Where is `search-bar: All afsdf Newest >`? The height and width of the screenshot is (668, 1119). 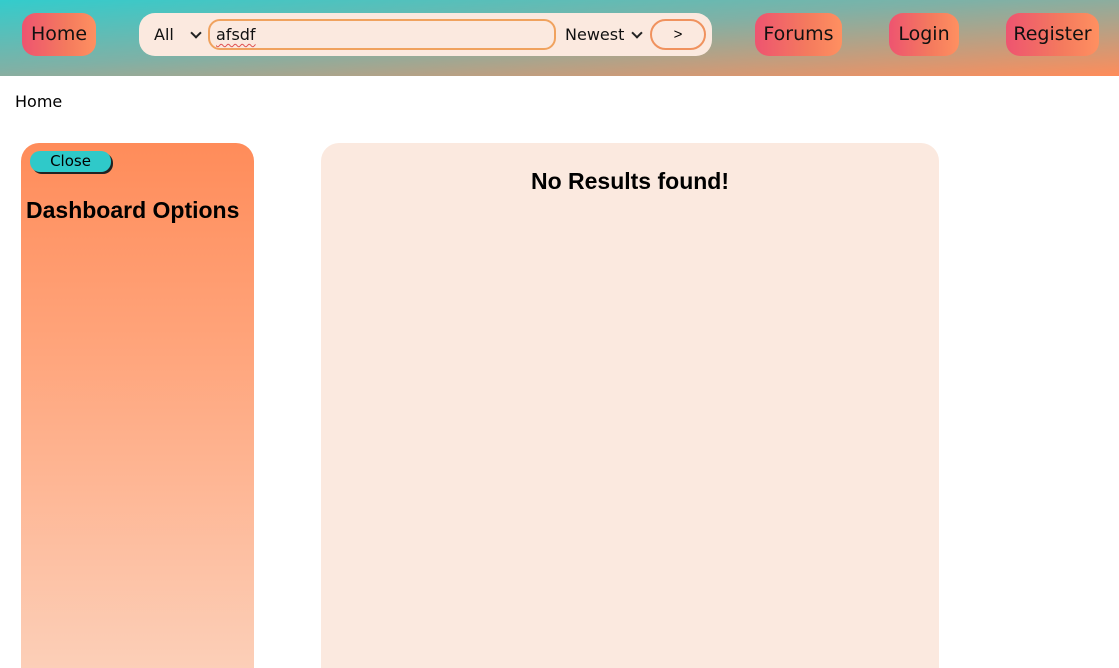 search-bar: All afsdf Newest > is located at coordinates (425, 34).